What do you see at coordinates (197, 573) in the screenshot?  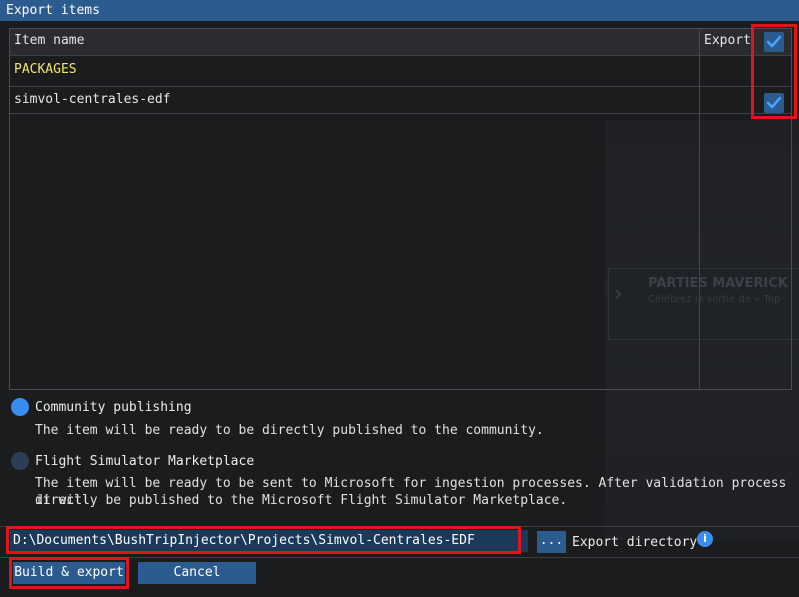 I see `cancel-button: Cancel` at bounding box center [197, 573].